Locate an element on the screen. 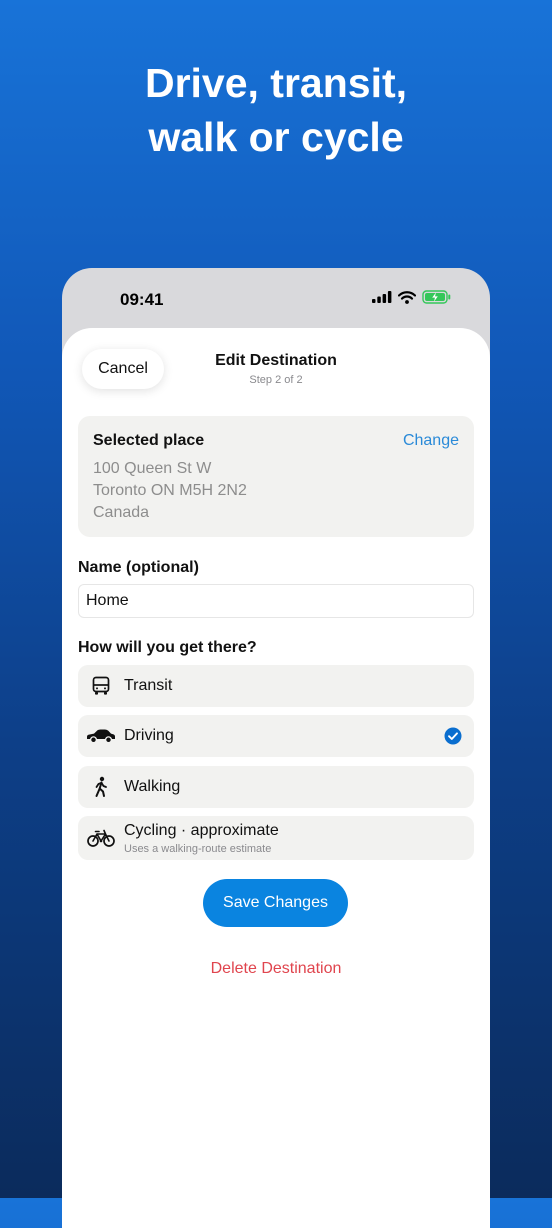  name-input is located at coordinates (276, 601).